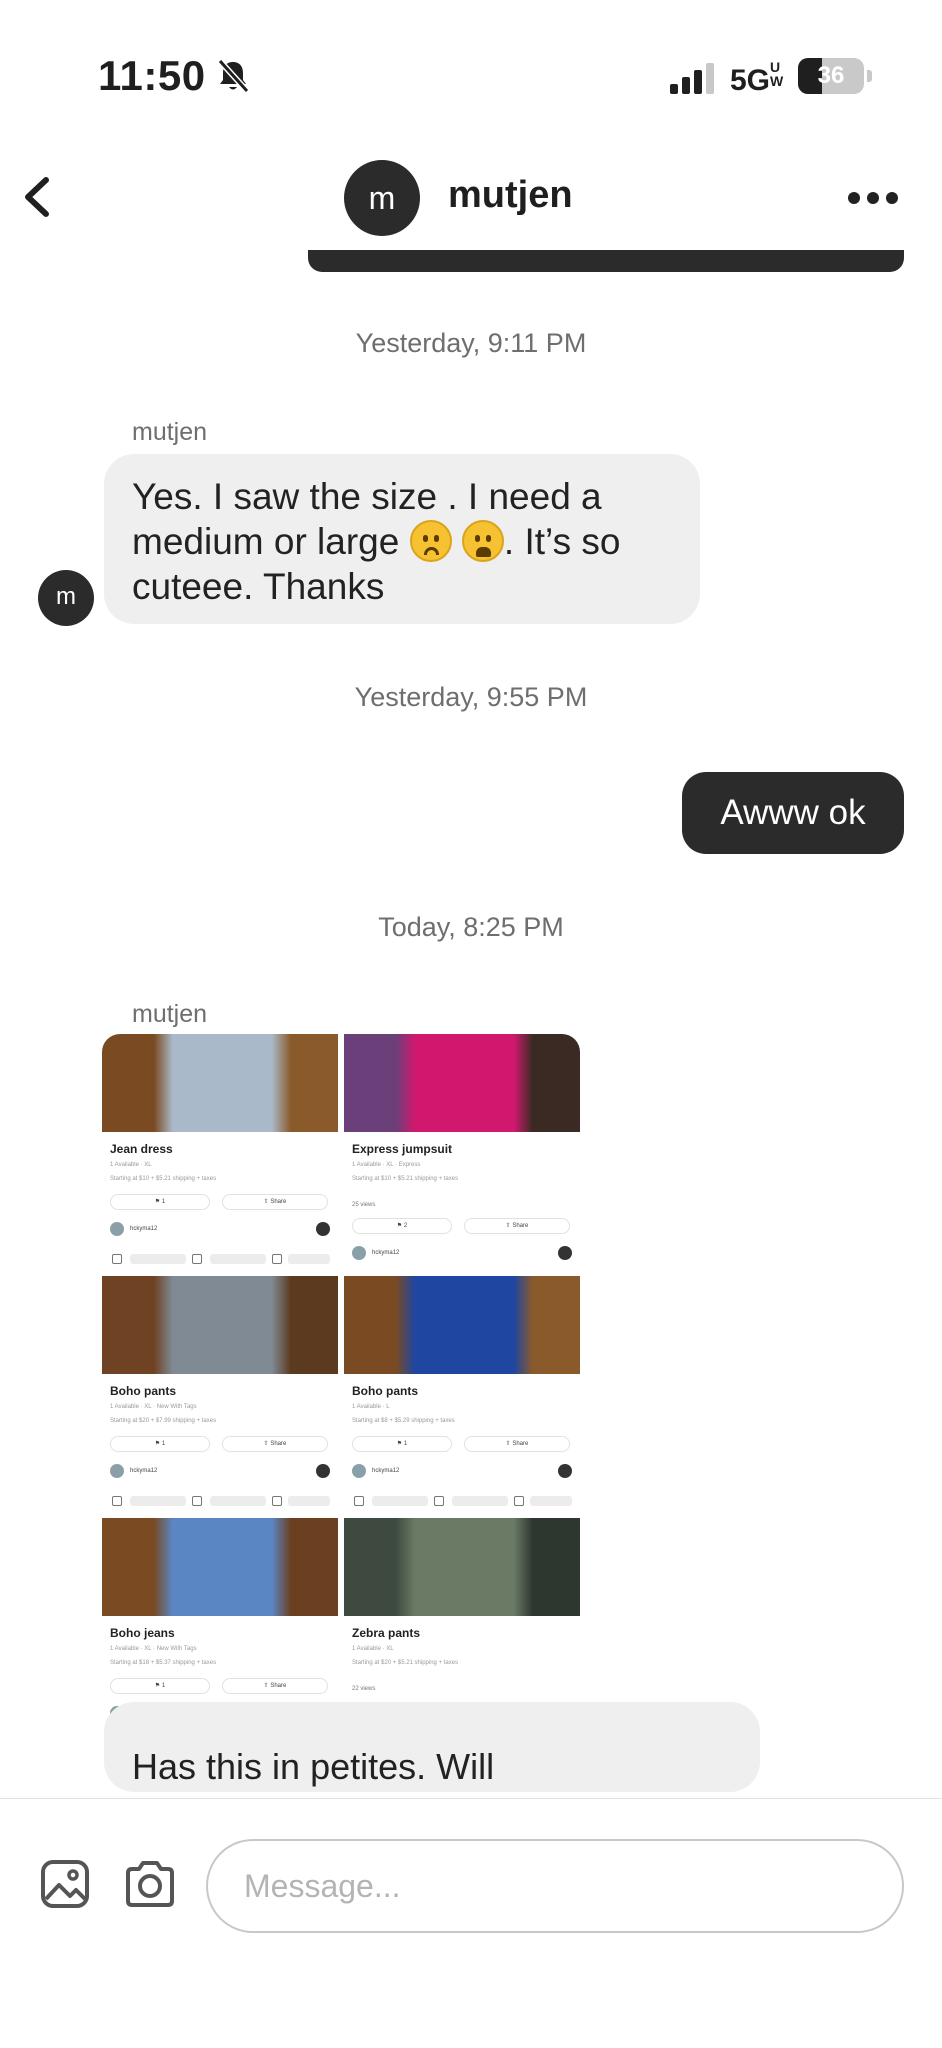 The image size is (942, 2048). I want to click on back-chevron-icon, so click(38, 197).